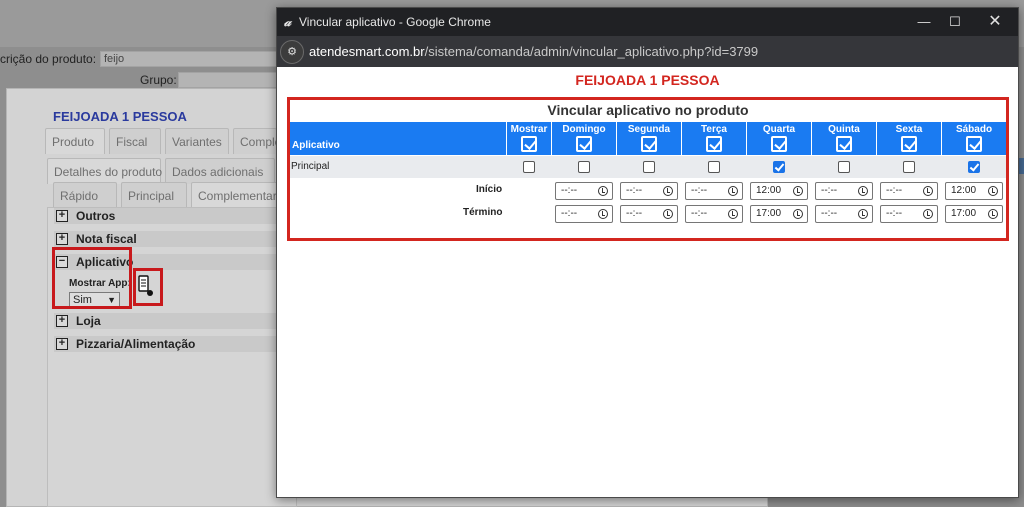 The width and height of the screenshot is (1024, 507). What do you see at coordinates (964, 213) in the screenshot?
I see `time-value: 17:00` at bounding box center [964, 213].